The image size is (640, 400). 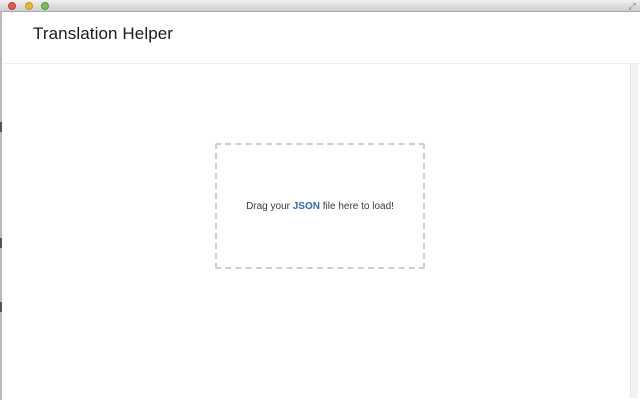 What do you see at coordinates (356, 206) in the screenshot?
I see `drop-text-suffix: file here to load!` at bounding box center [356, 206].